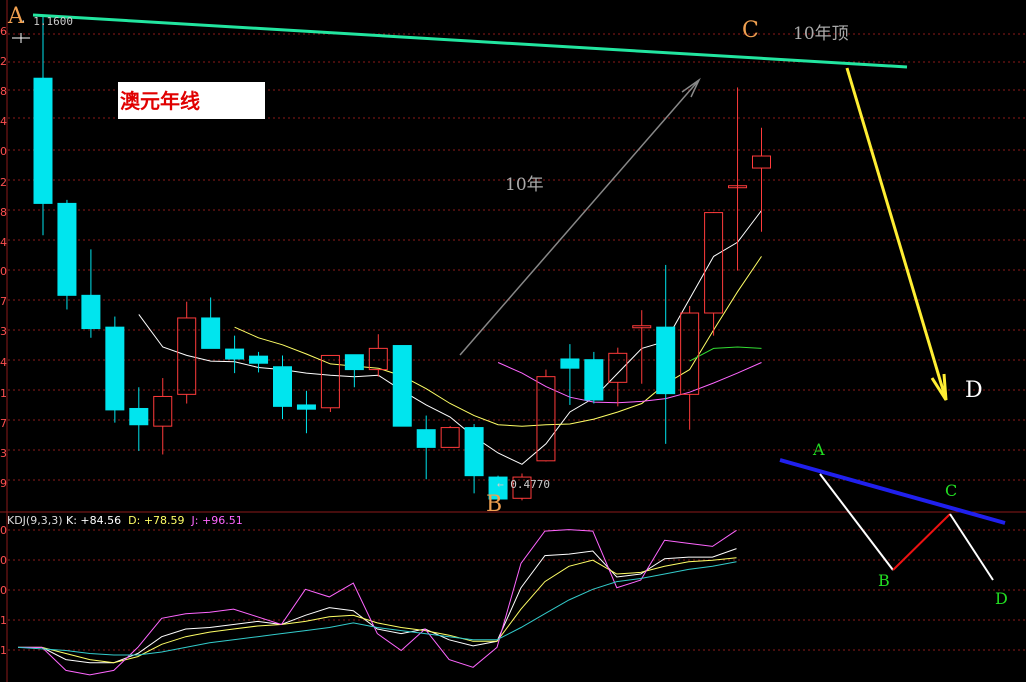 The width and height of the screenshot is (1026, 682). What do you see at coordinates (164, 520) in the screenshot?
I see `kdj-d-value: +78.59` at bounding box center [164, 520].